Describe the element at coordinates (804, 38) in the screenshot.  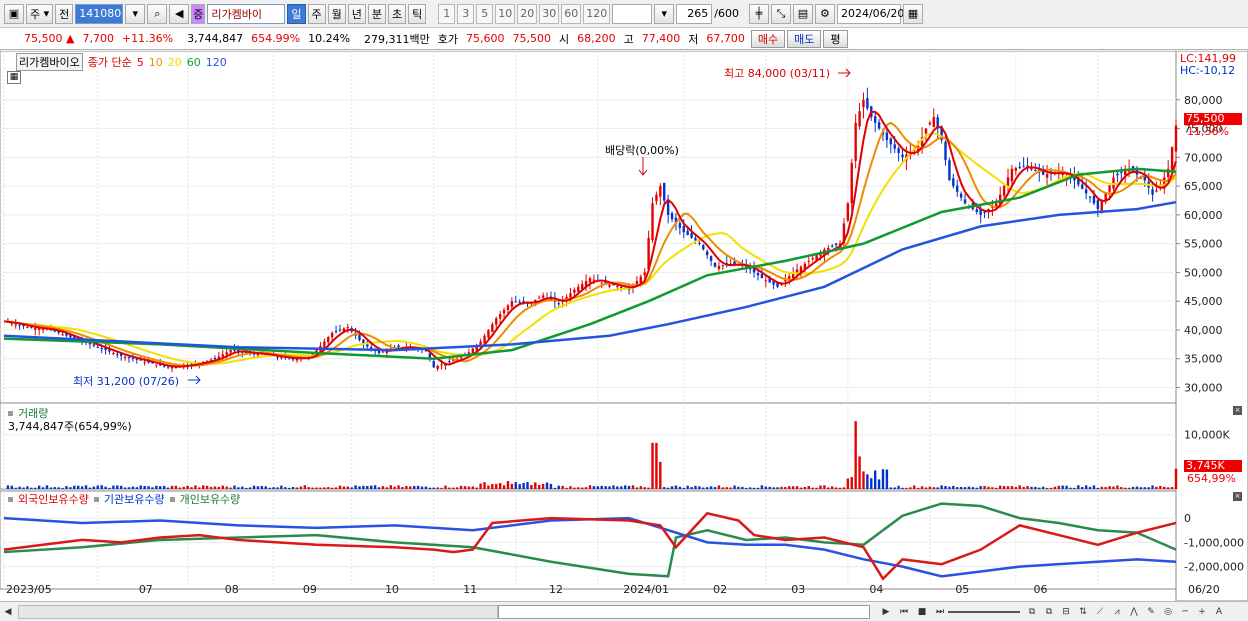
I see `sell-button: 매도` at that location.